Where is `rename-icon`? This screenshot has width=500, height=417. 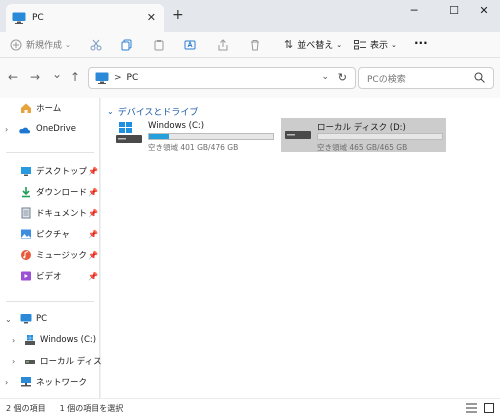 rename-icon is located at coordinates (190, 45).